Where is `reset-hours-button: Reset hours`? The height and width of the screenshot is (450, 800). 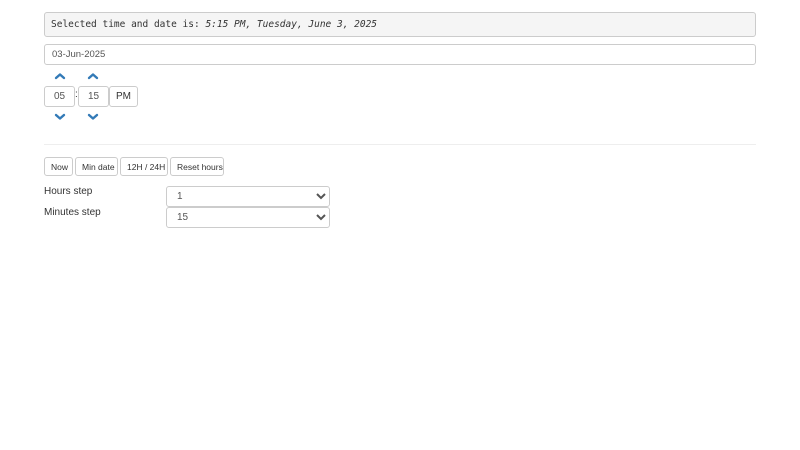
reset-hours-button: Reset hours is located at coordinates (197, 166).